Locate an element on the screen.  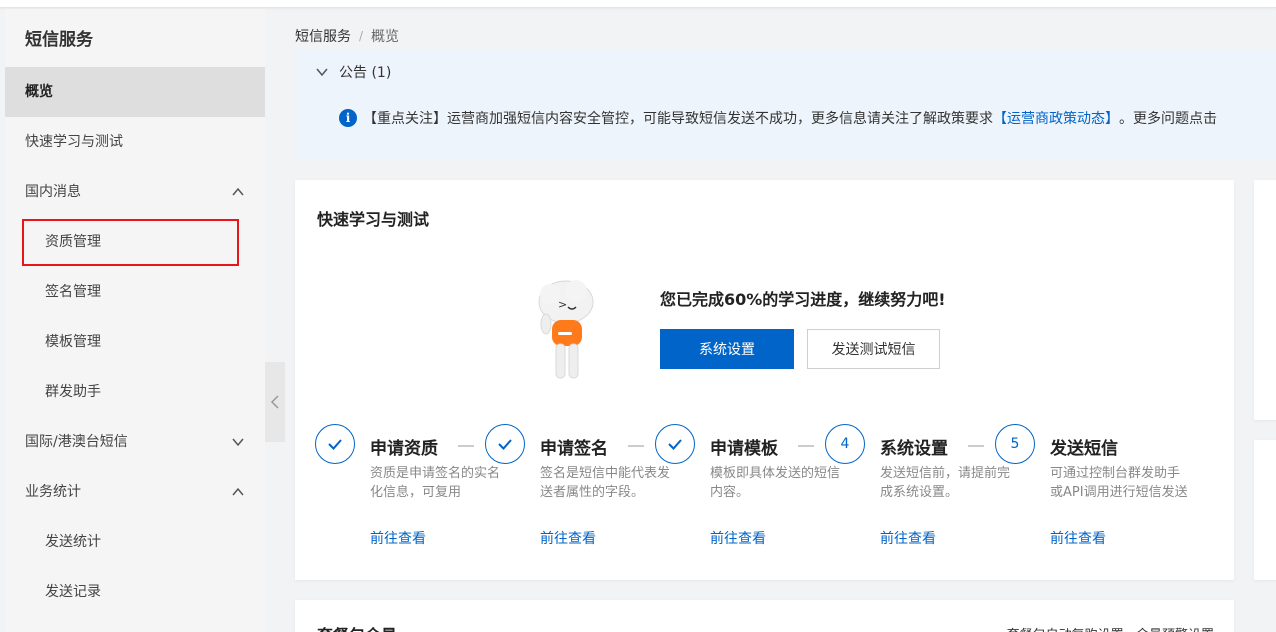
sidebar-group-label: 国际/港澳台短信 is located at coordinates (76, 442).